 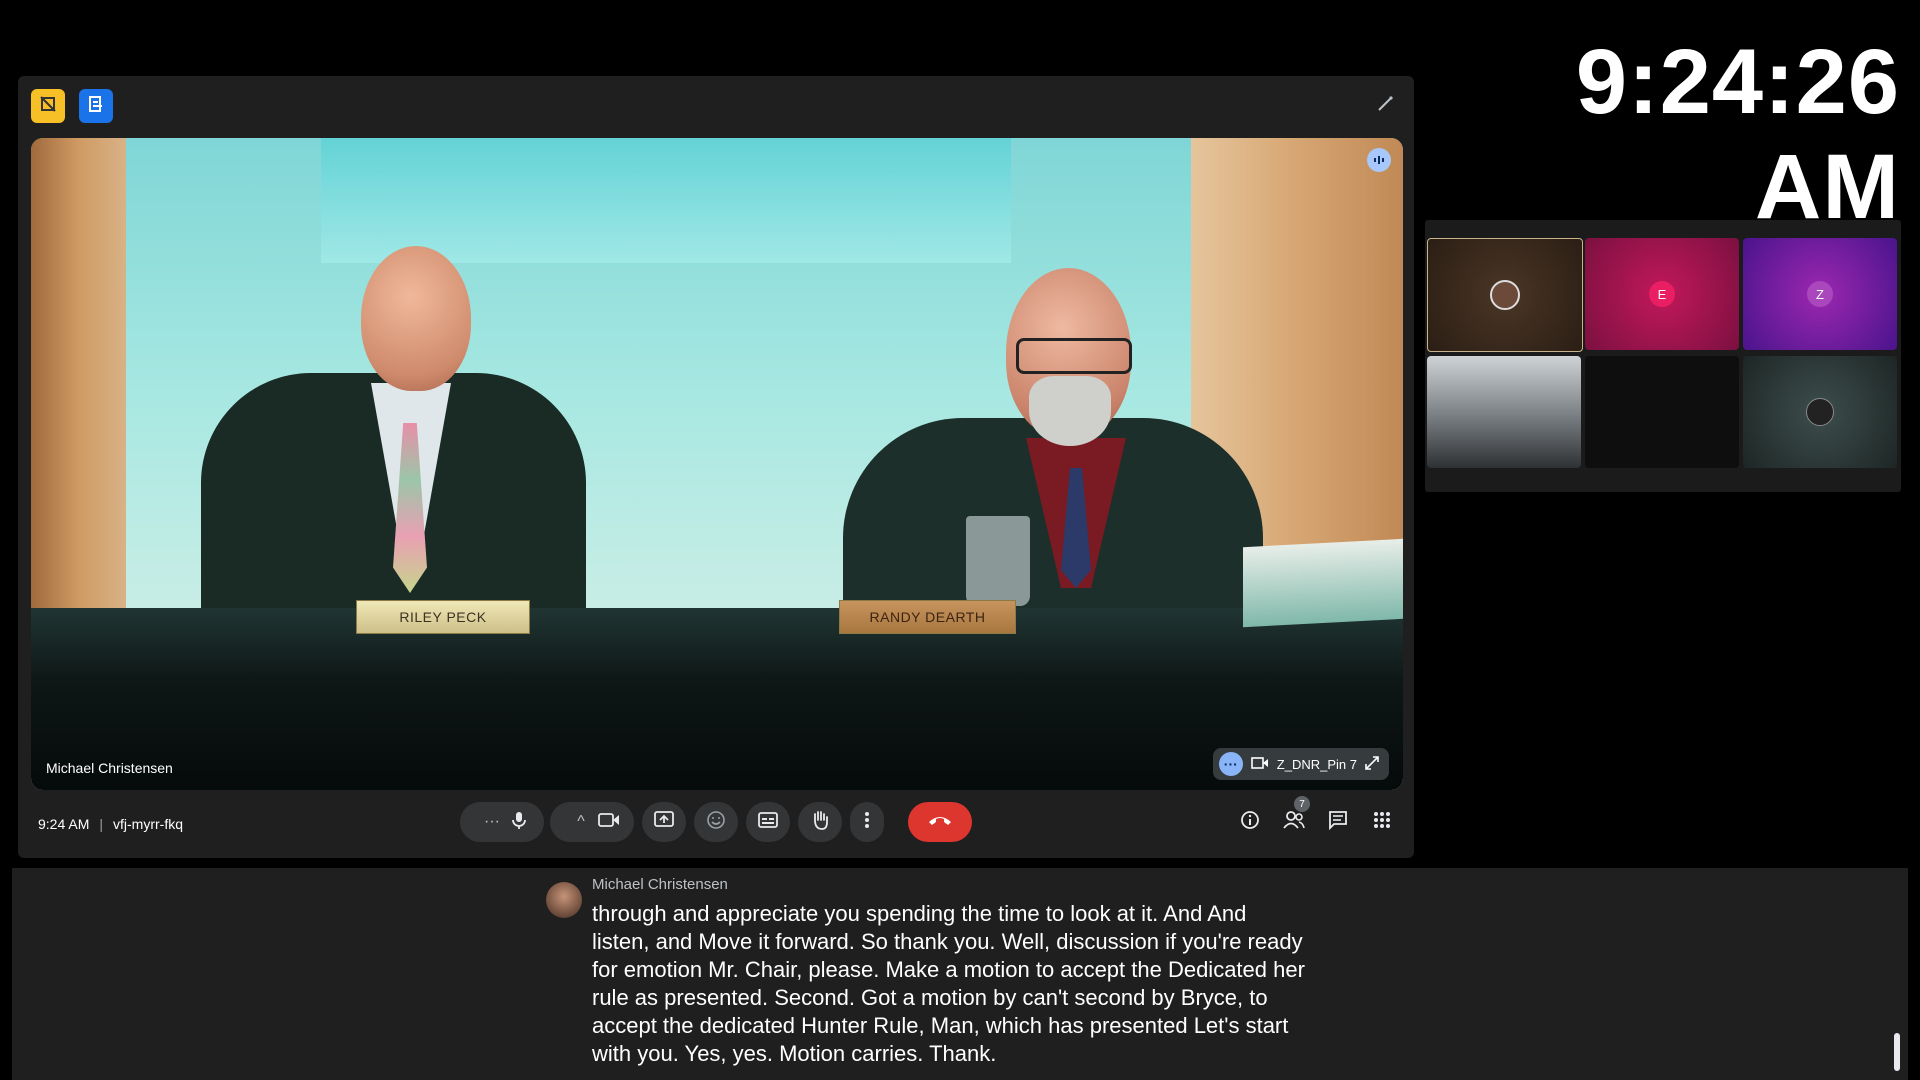 I want to click on hand-icon, so click(x=820, y=822).